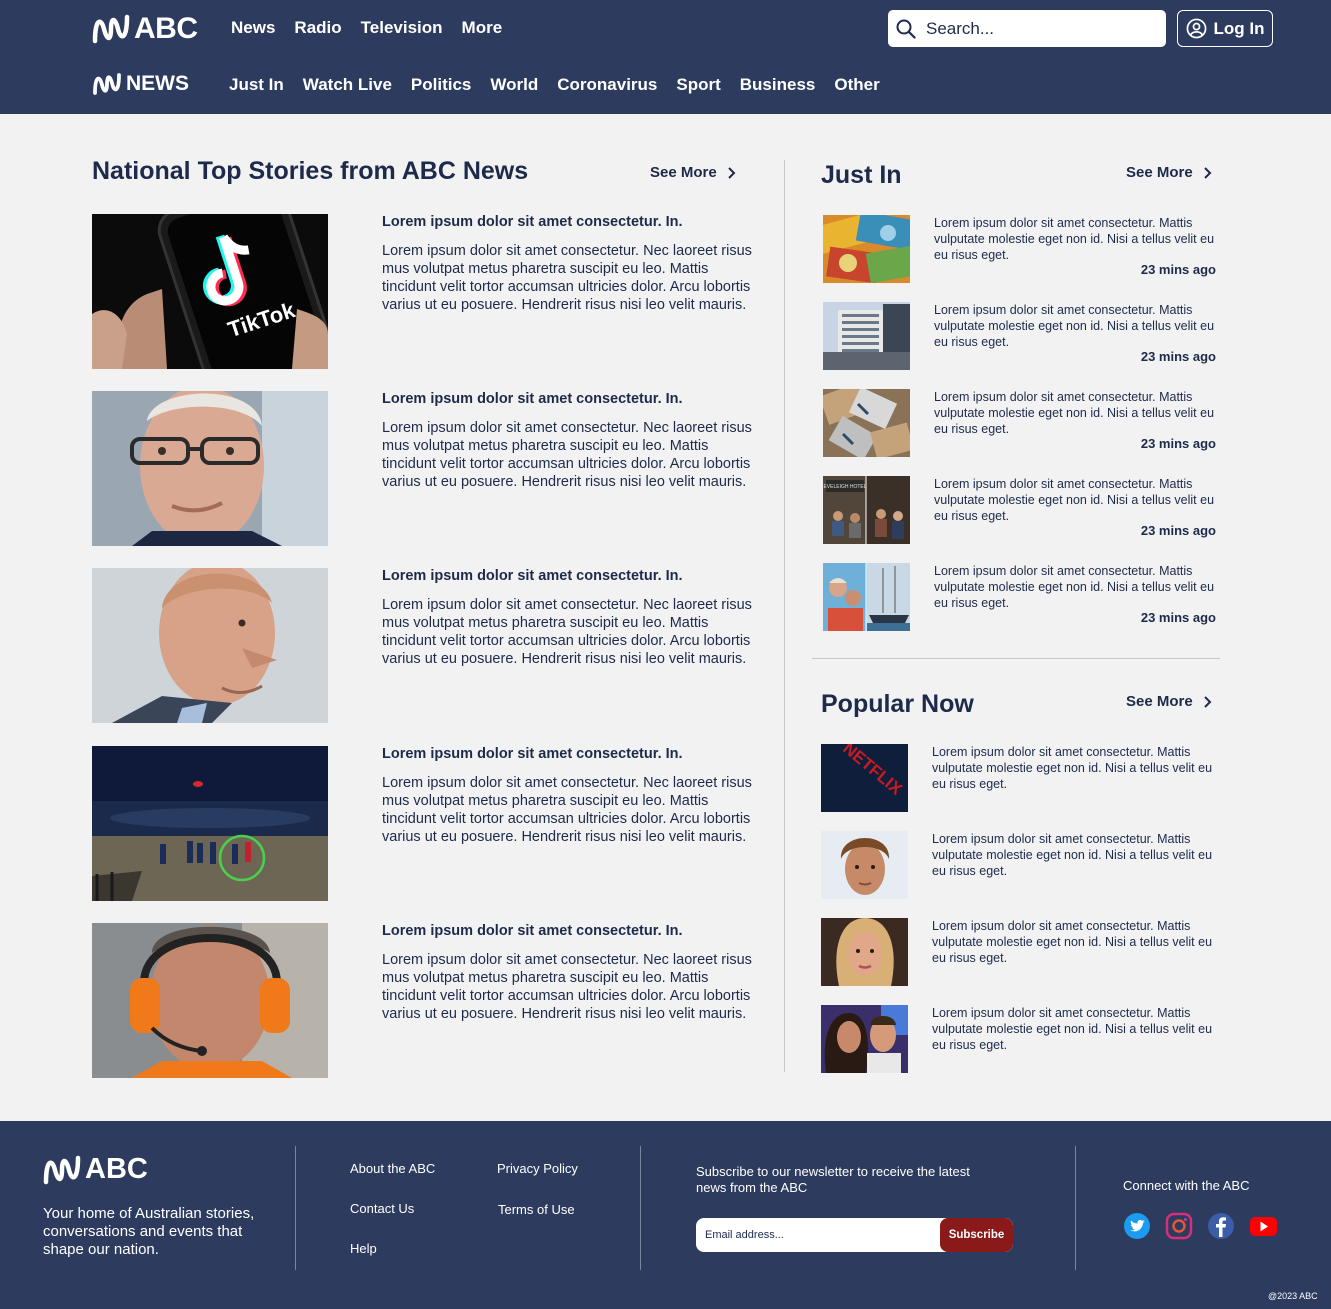 The height and width of the screenshot is (1309, 1331). What do you see at coordinates (210, 645) in the screenshot?
I see `story-thumbnail-portrait-profile` at bounding box center [210, 645].